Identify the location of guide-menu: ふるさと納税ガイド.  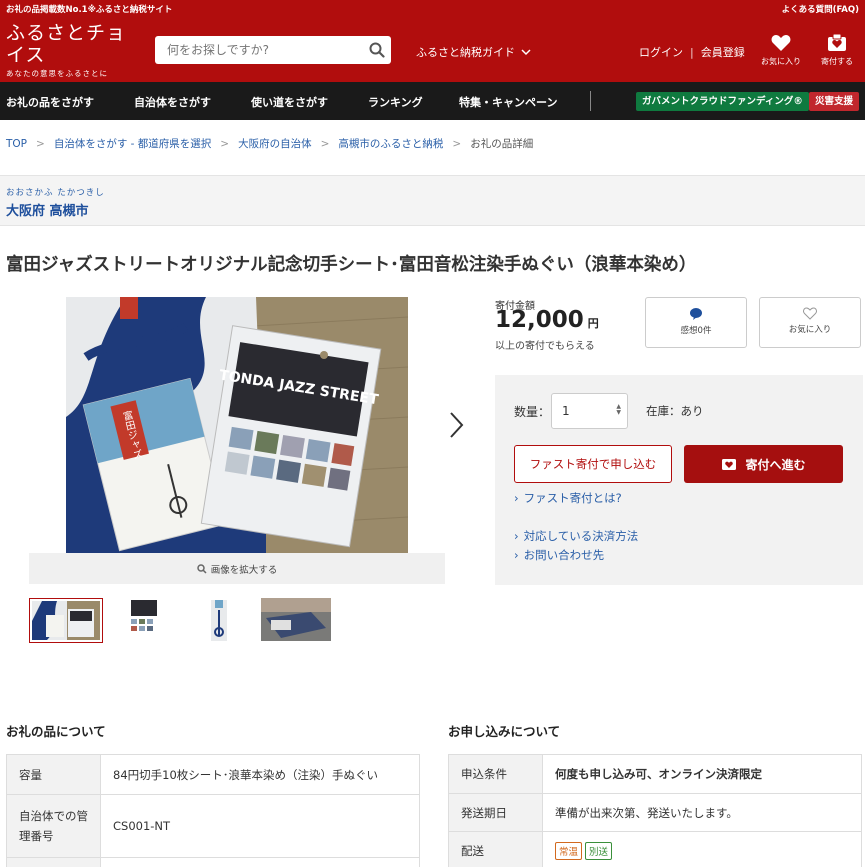
(473, 52).